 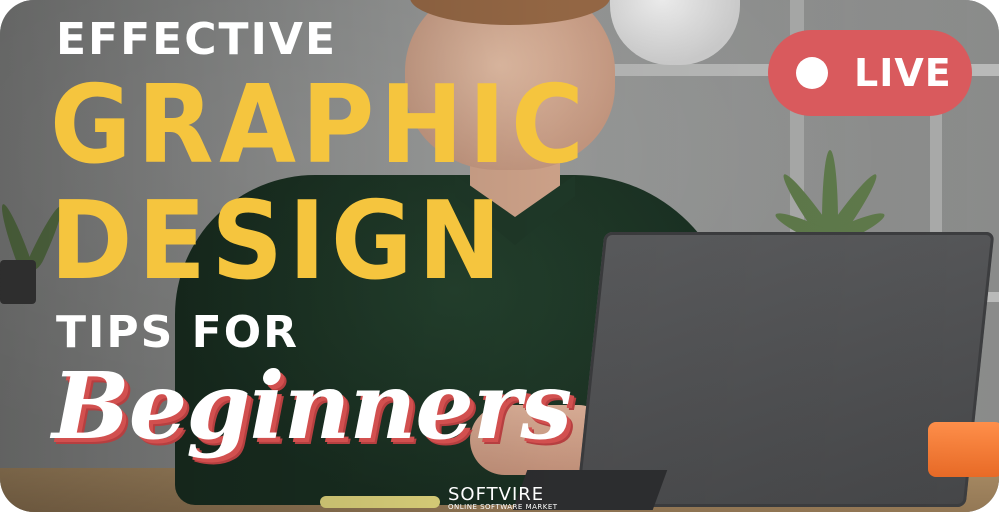 I want to click on headline-beginners: Beginners, so click(x=312, y=406).